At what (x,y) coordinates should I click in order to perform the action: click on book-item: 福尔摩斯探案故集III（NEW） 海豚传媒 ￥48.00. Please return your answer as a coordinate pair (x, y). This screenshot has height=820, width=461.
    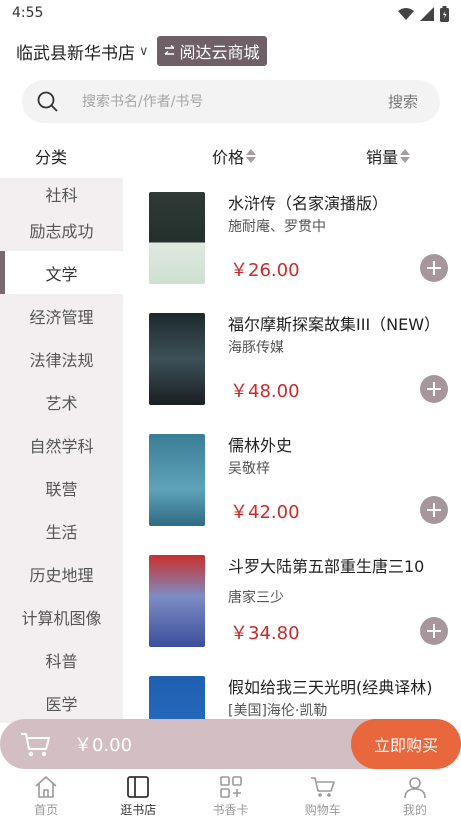
    Looking at the image, I should click on (292, 359).